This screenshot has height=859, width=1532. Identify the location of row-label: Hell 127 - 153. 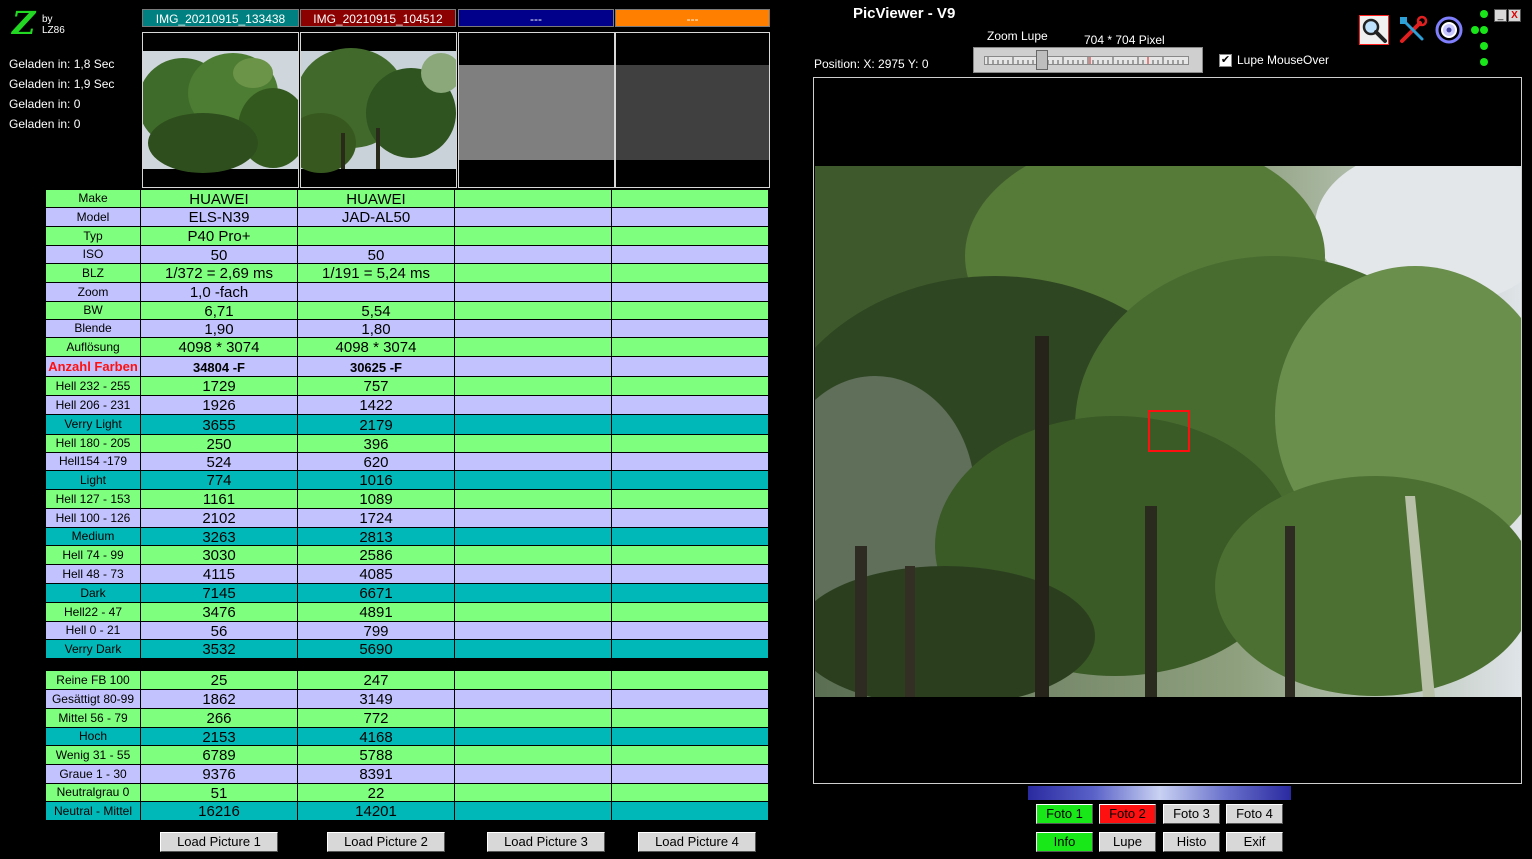
(93, 499).